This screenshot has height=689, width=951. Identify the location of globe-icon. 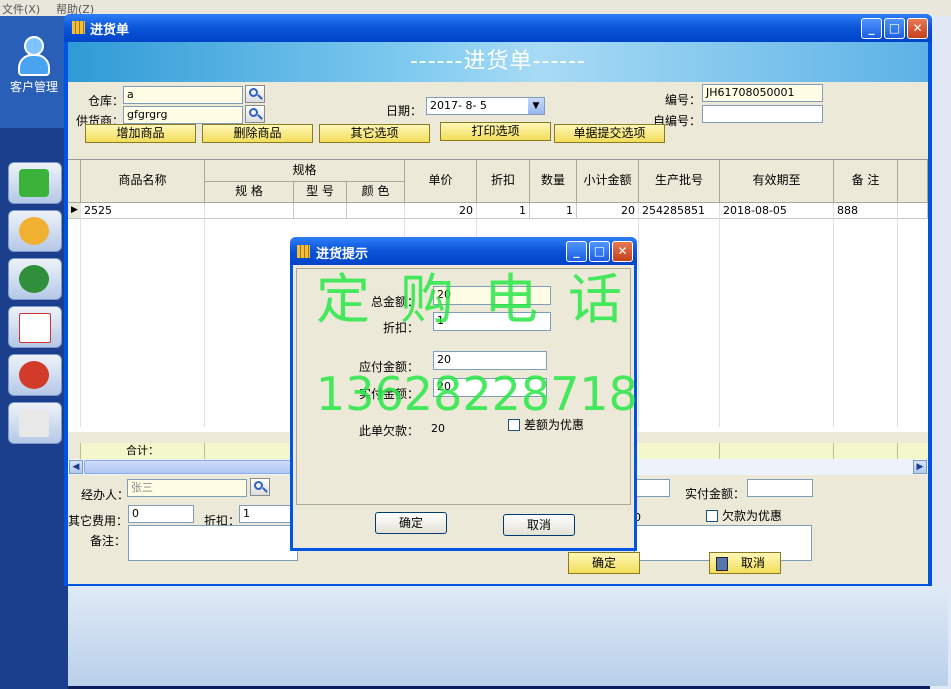
(34, 279).